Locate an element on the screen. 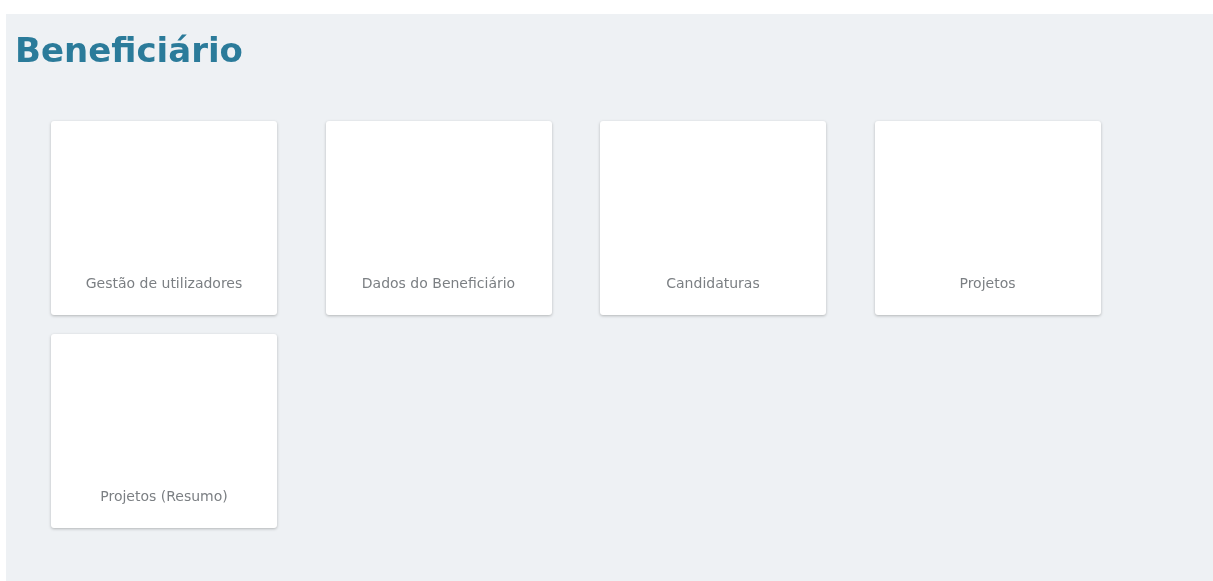 The image size is (1213, 581). menu-tile: Gestão de utilizadores is located at coordinates (164, 218).